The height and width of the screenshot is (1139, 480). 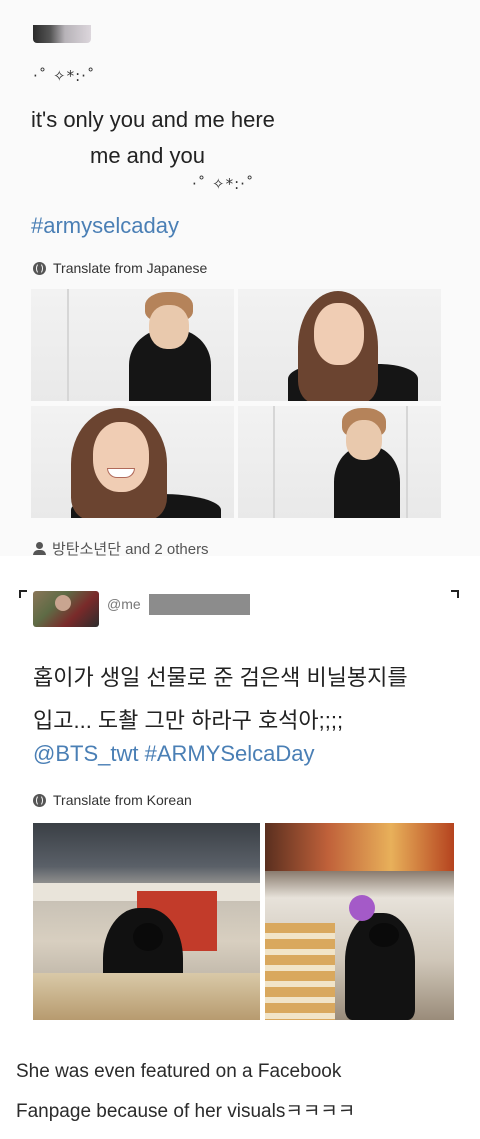 What do you see at coordinates (300, 971) in the screenshot?
I see `donut-shelf` at bounding box center [300, 971].